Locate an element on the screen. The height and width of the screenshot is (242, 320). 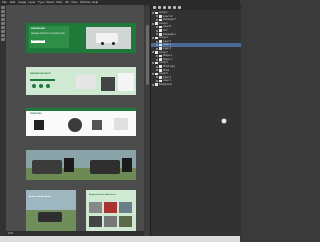
hitch-product-image is located at coordinates (39, 125).